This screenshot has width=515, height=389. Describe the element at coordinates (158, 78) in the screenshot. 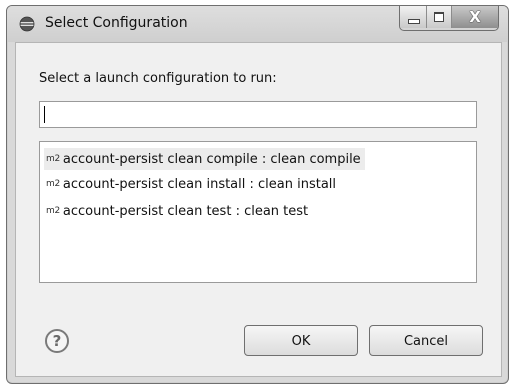

I see `prompt-label: Select a launch configuration to run:` at that location.